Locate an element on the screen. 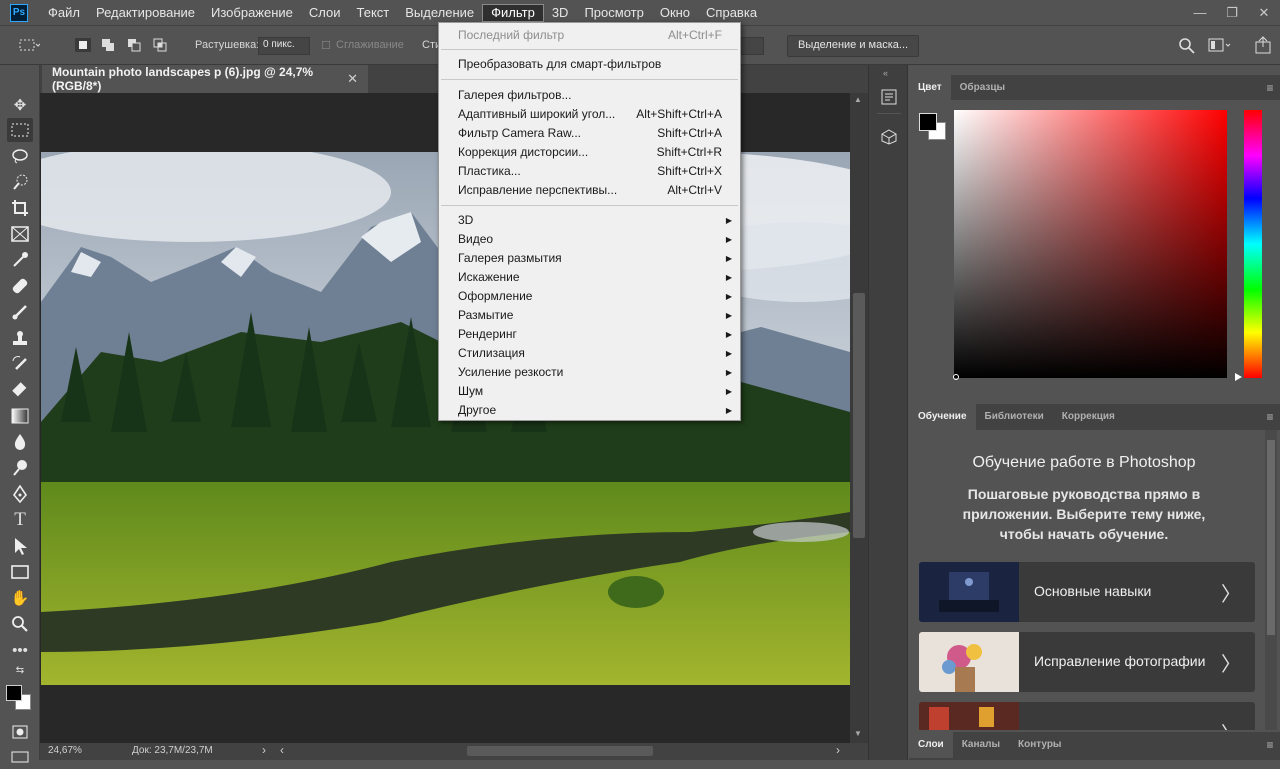 This screenshot has width=1280, height=769. zoom-level: 24,67% is located at coordinates (65, 750).